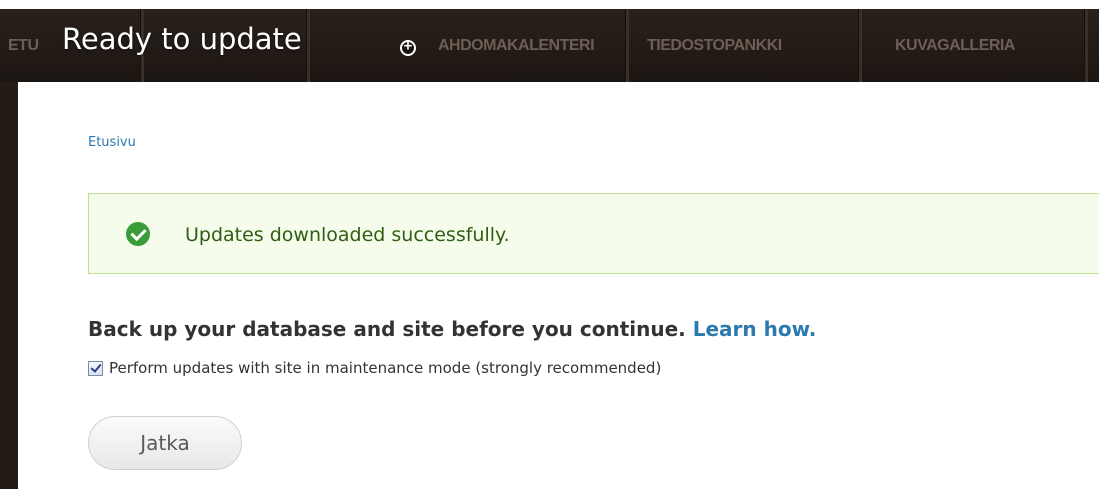 The image size is (1099, 489). I want to click on nav-item-tiedostopankki: TIEDOSTOPANKKI, so click(714, 45).